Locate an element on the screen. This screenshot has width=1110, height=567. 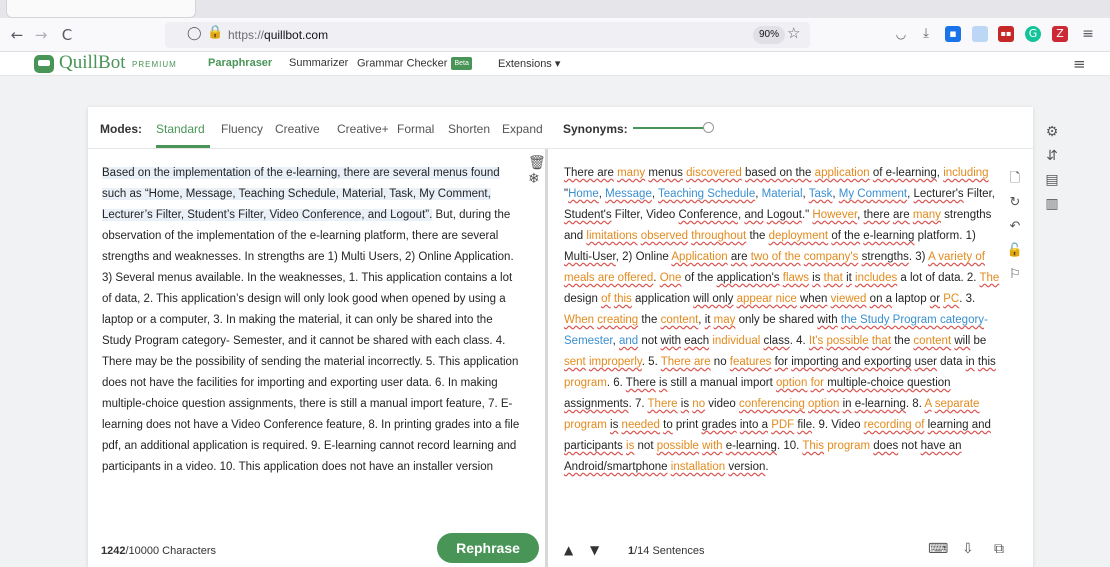
forward-icon: → is located at coordinates (41, 35).